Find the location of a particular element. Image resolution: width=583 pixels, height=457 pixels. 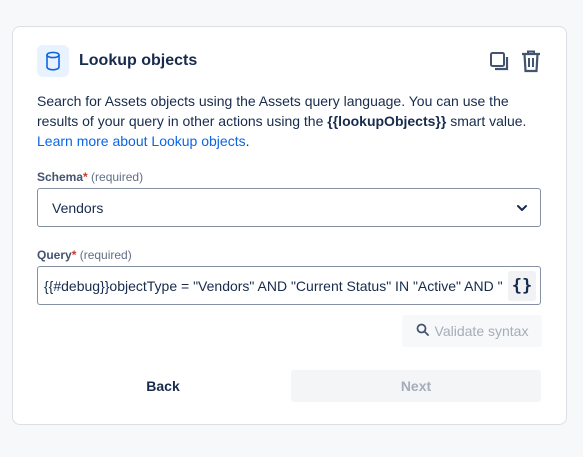

smart-value-token: {{lookupObjects}} is located at coordinates (387, 121).